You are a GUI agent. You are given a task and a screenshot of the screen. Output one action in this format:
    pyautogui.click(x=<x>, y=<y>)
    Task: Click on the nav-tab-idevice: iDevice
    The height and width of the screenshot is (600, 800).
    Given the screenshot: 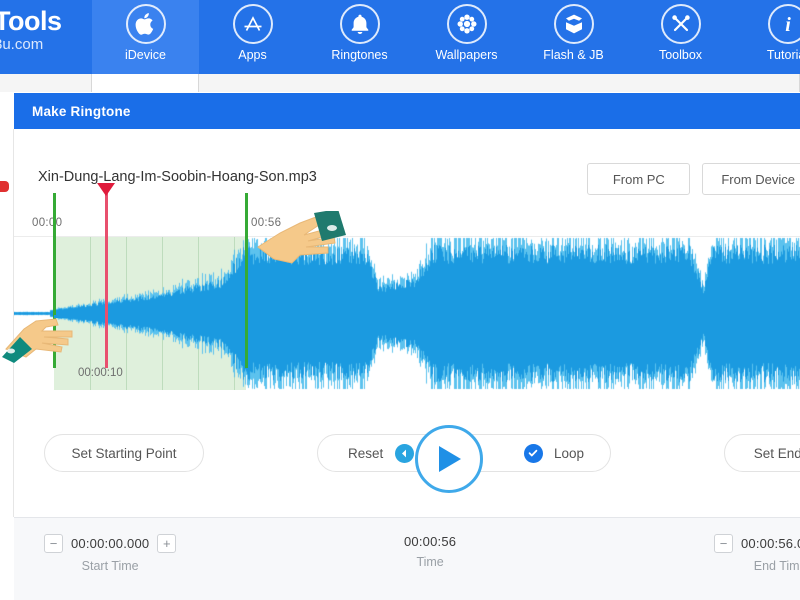 What is the action you would take?
    pyautogui.click(x=145, y=37)
    